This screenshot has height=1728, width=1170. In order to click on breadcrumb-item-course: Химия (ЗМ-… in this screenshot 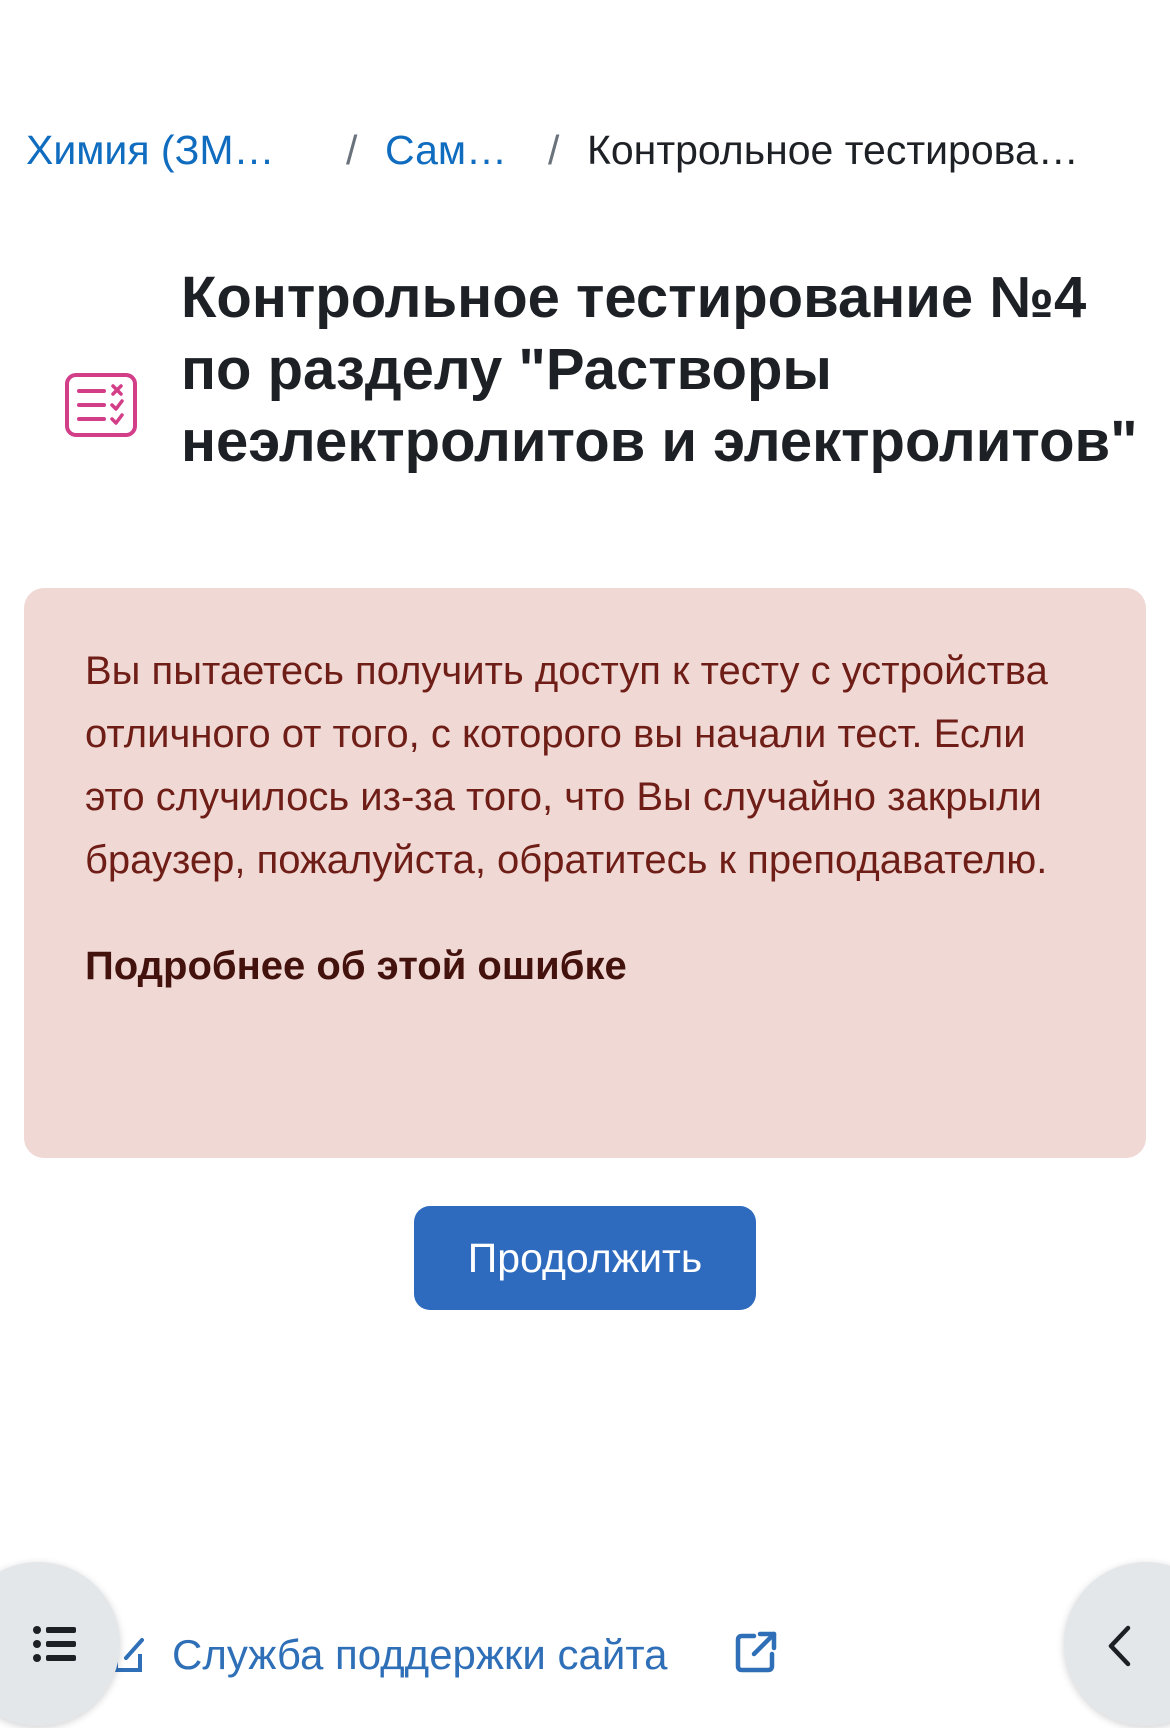, I will do `click(155, 150)`.